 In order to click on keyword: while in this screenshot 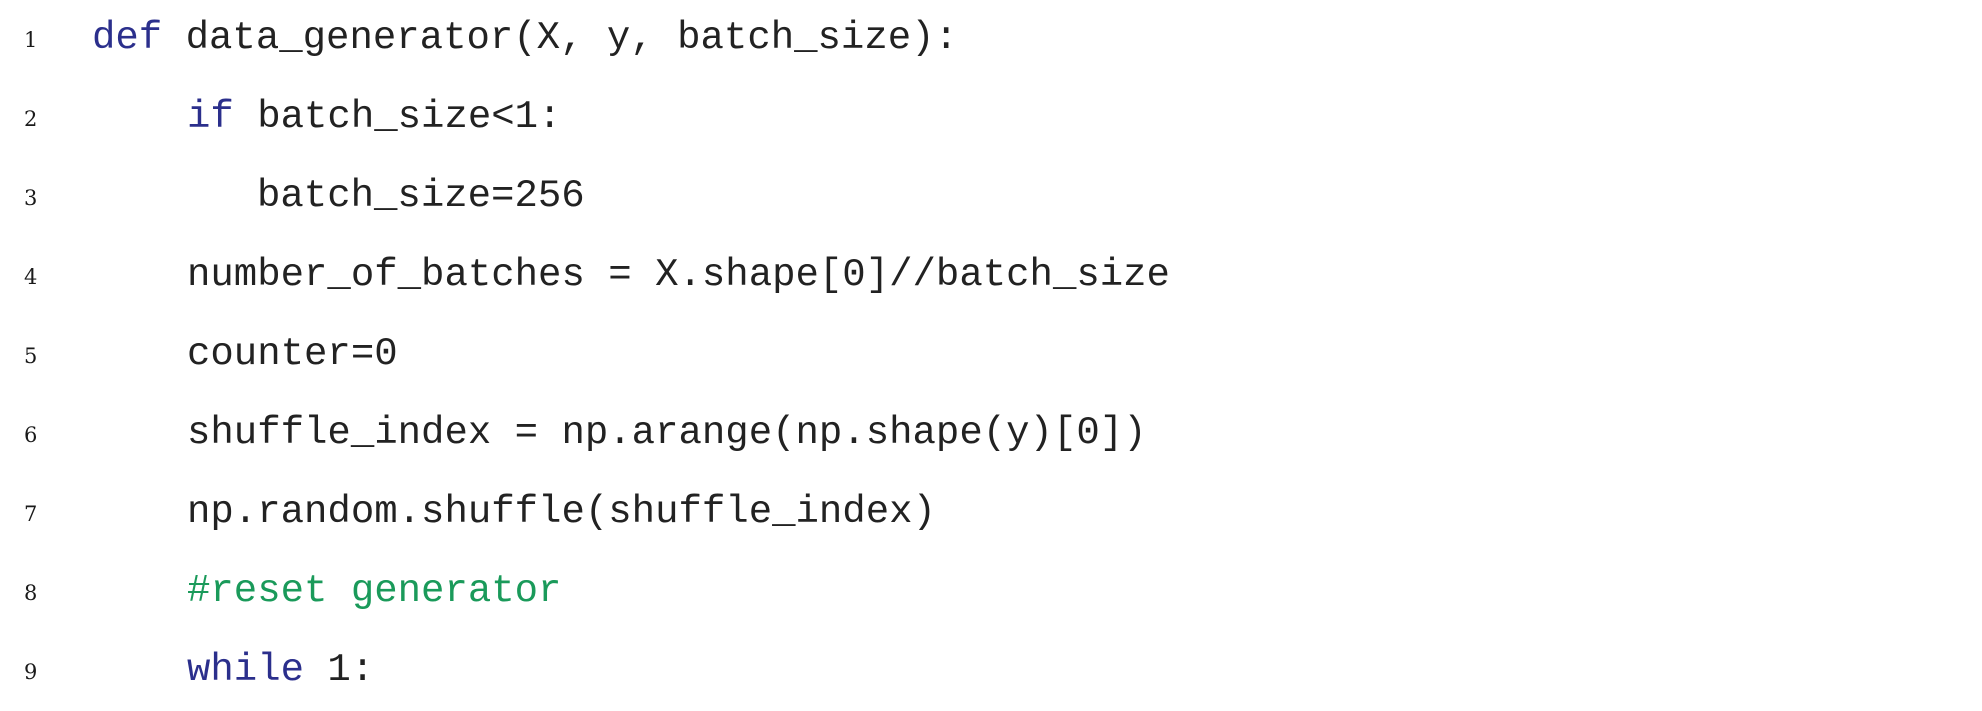, I will do `click(246, 670)`.